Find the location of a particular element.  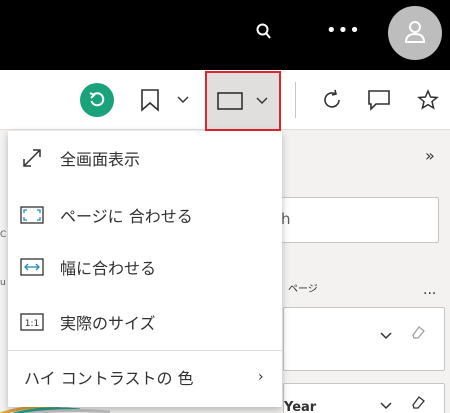

fit-to-width-icon is located at coordinates (32, 267).